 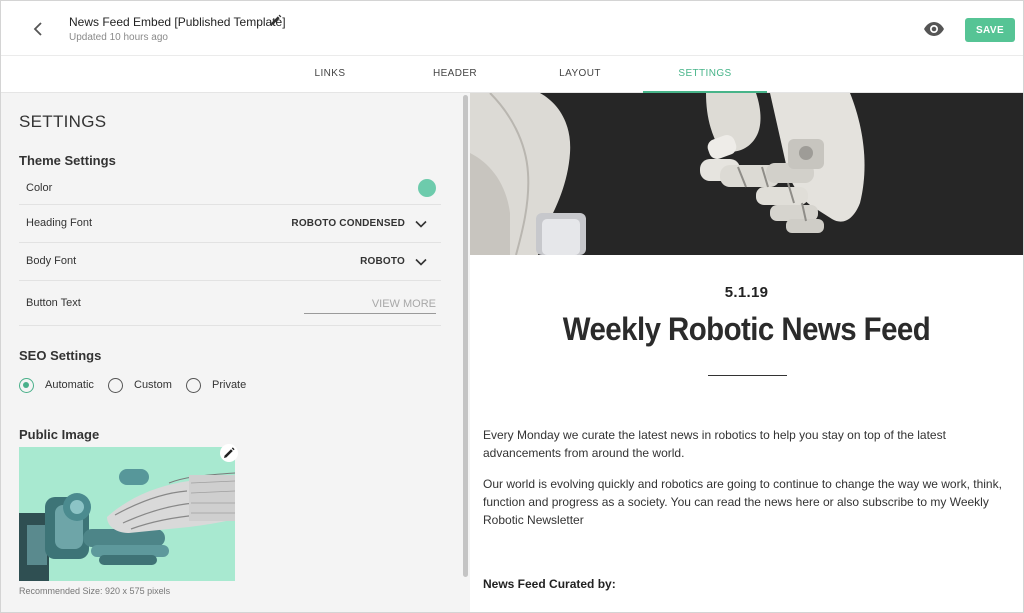 I want to click on robot-hand-image, so click(x=746, y=174).